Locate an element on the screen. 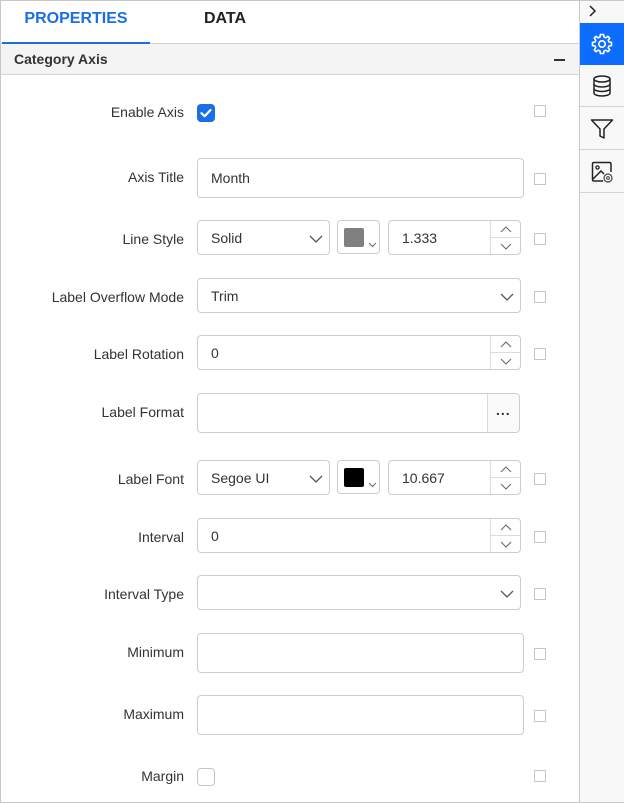 This screenshot has width=624, height=803. axis-title-input: Month is located at coordinates (360, 178).